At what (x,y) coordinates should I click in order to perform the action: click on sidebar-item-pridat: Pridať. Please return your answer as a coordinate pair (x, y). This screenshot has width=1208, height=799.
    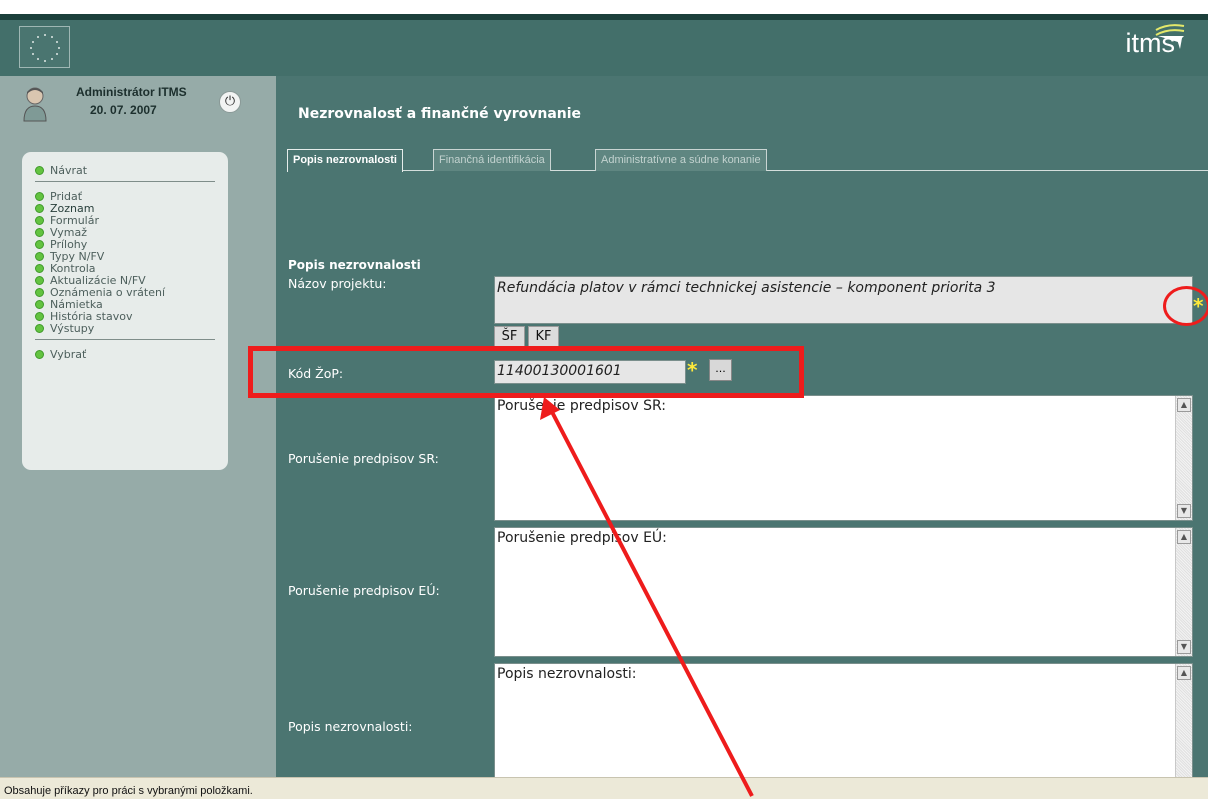
    Looking at the image, I should click on (125, 196).